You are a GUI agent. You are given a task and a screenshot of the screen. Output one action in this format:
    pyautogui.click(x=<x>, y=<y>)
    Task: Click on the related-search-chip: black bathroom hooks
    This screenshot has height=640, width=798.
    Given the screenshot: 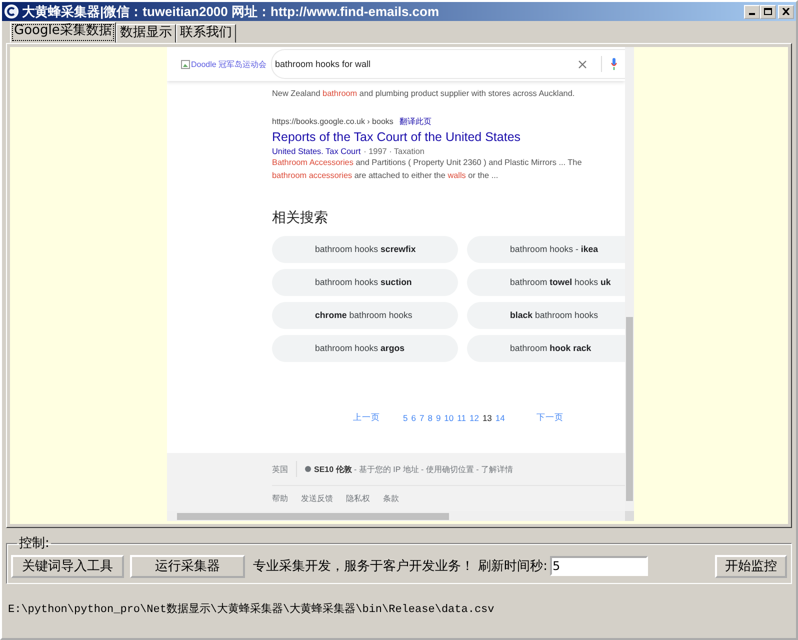 What is the action you would take?
    pyautogui.click(x=546, y=315)
    